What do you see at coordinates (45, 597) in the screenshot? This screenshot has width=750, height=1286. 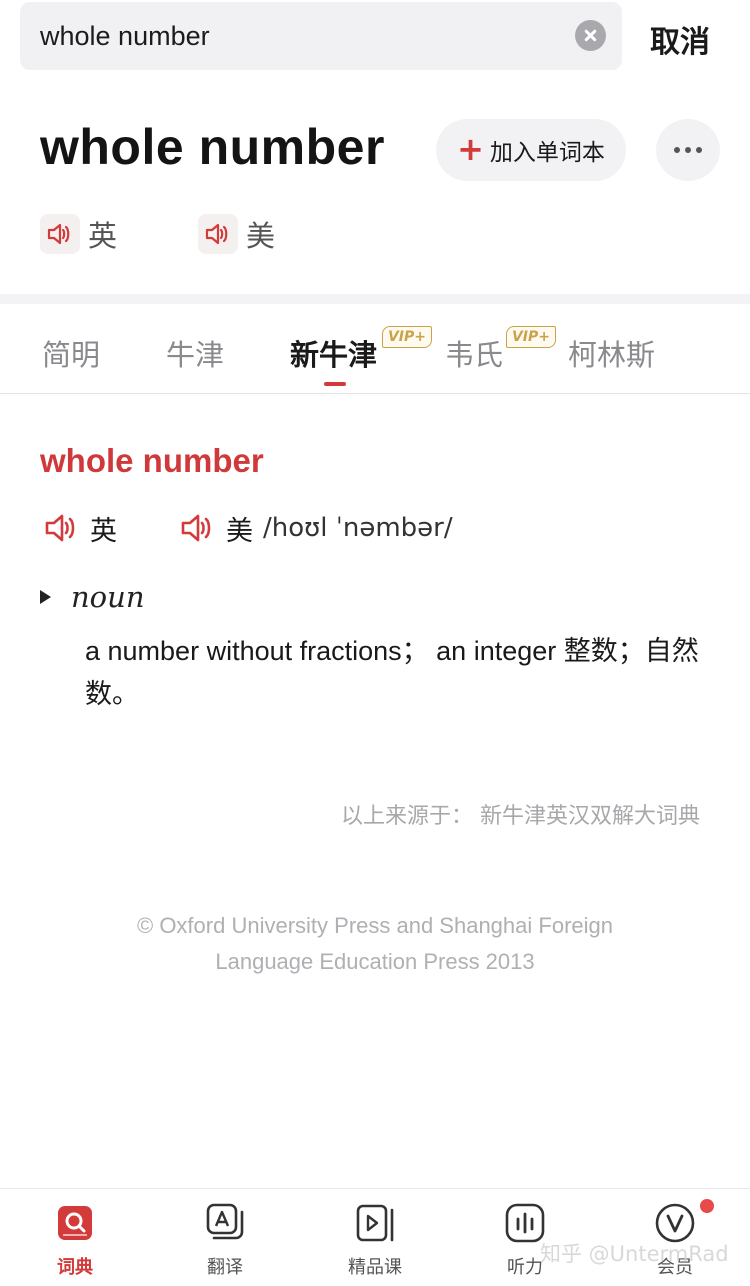 I see `expand-triangle-icon` at bounding box center [45, 597].